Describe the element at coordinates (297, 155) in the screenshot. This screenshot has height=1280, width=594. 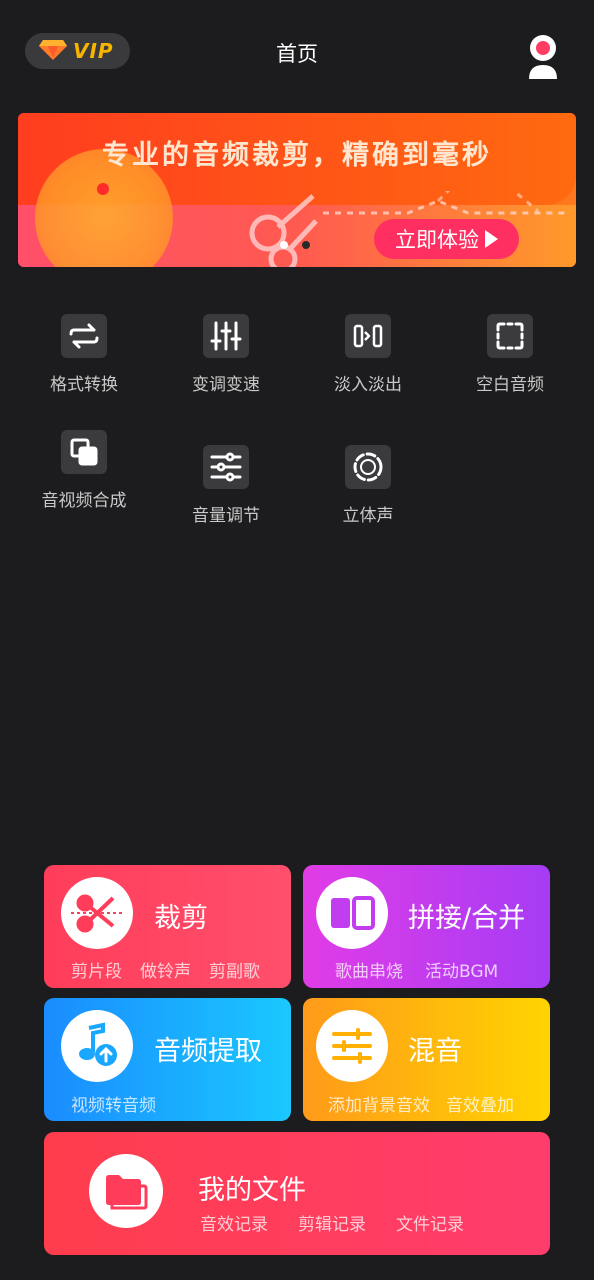
I see `banner-headline: 专业的音频裁剪，精确到毫秒` at that location.